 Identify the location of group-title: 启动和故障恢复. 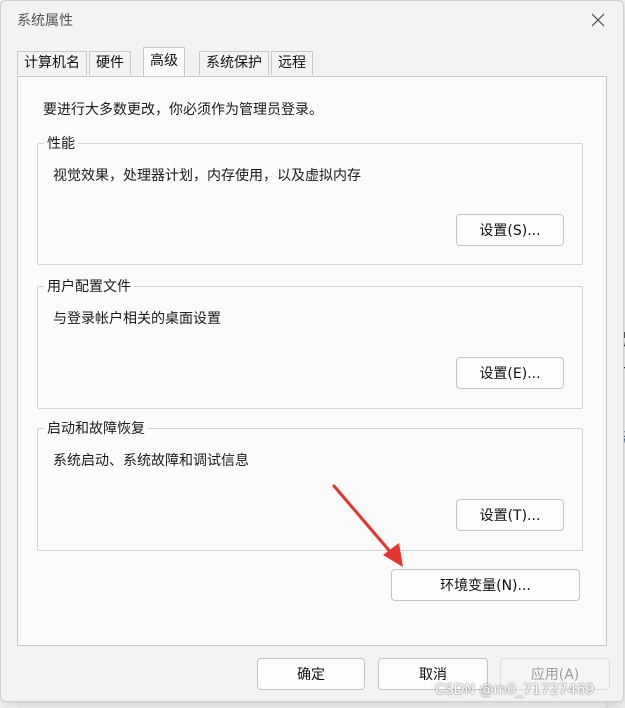
(96, 428).